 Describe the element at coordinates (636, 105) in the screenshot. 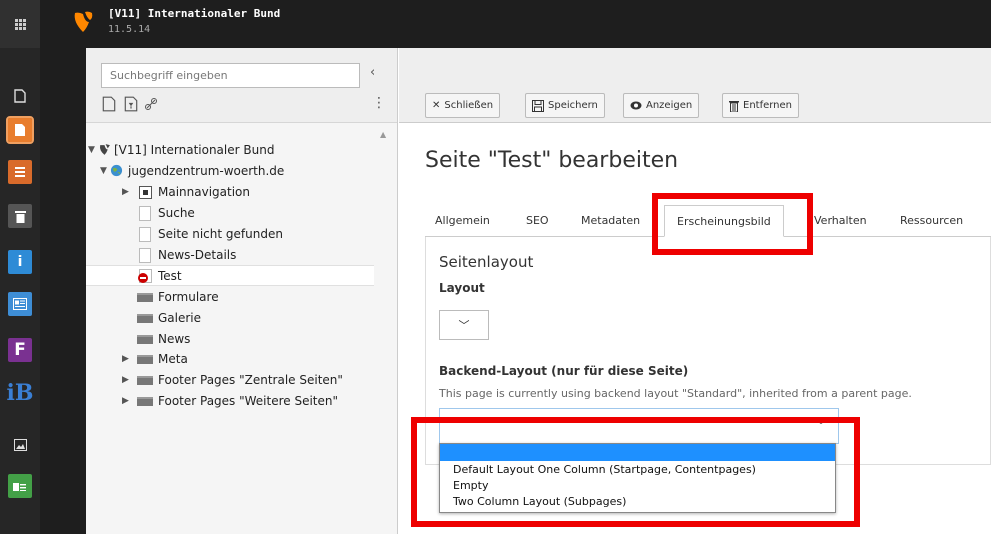

I see `eye-icon` at that location.